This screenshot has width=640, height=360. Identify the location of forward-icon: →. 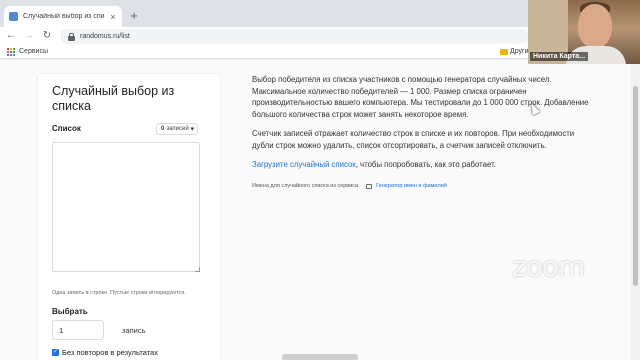
(29, 36).